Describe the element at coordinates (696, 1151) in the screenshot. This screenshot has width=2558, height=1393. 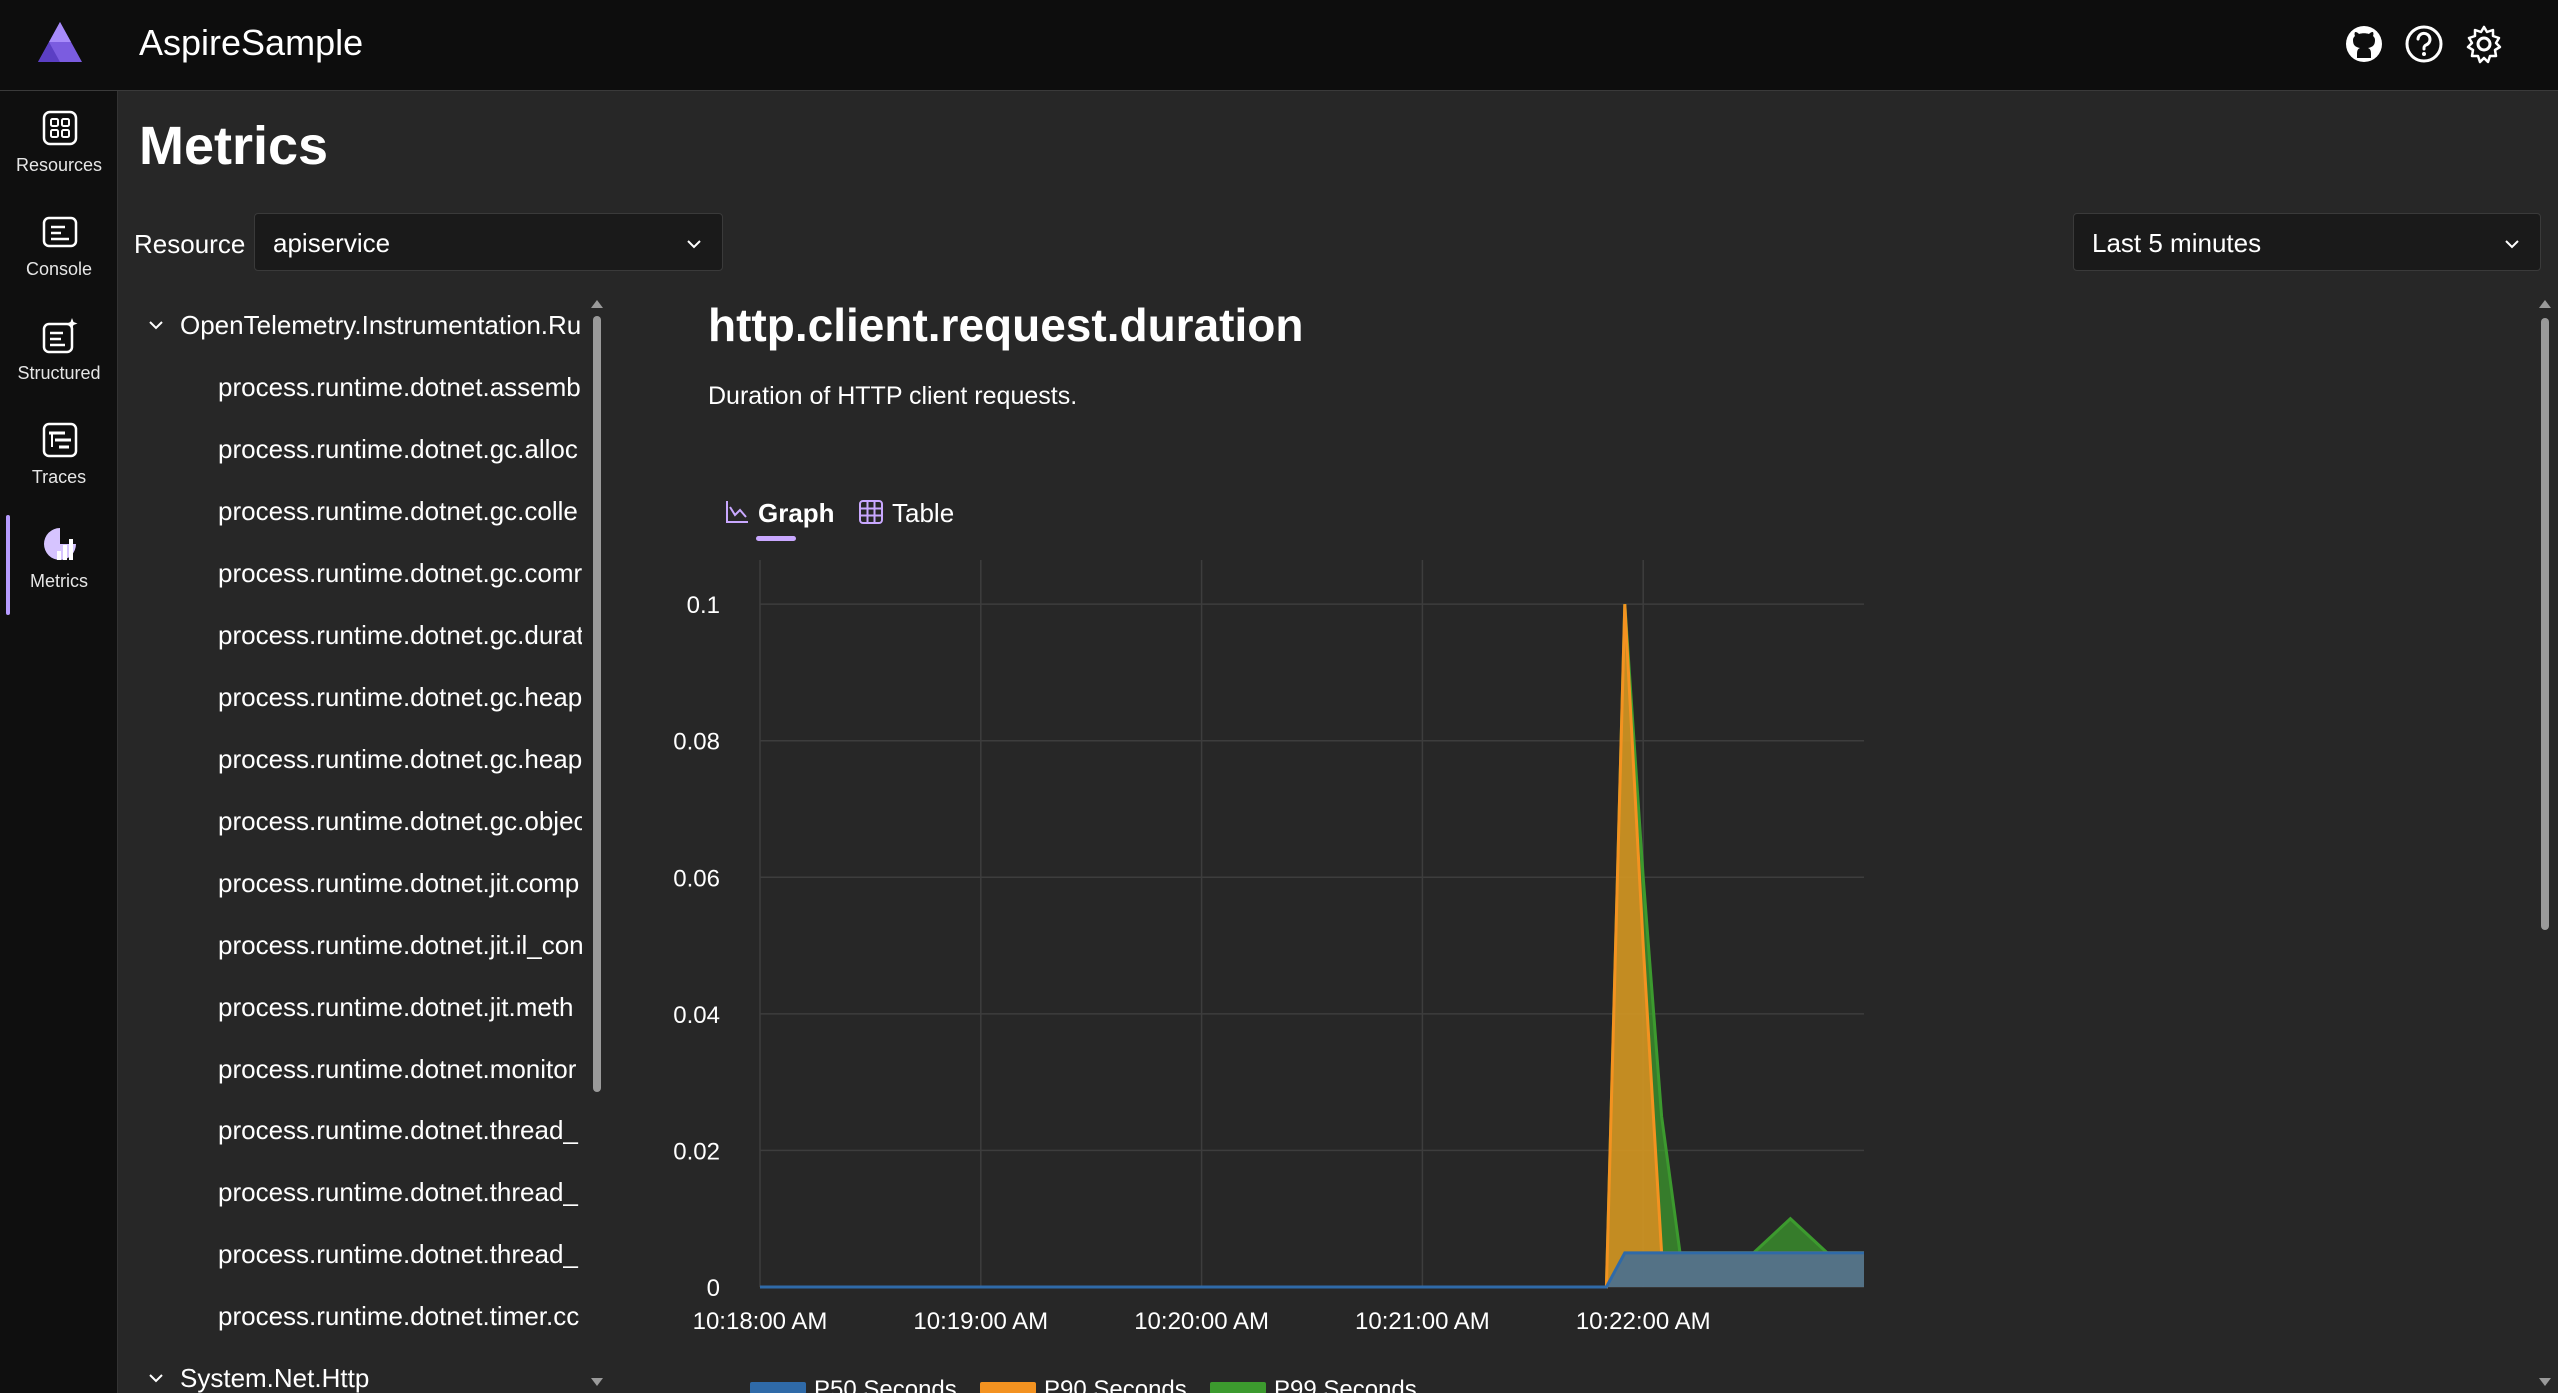
I see `y-tick-label: 0.02` at that location.